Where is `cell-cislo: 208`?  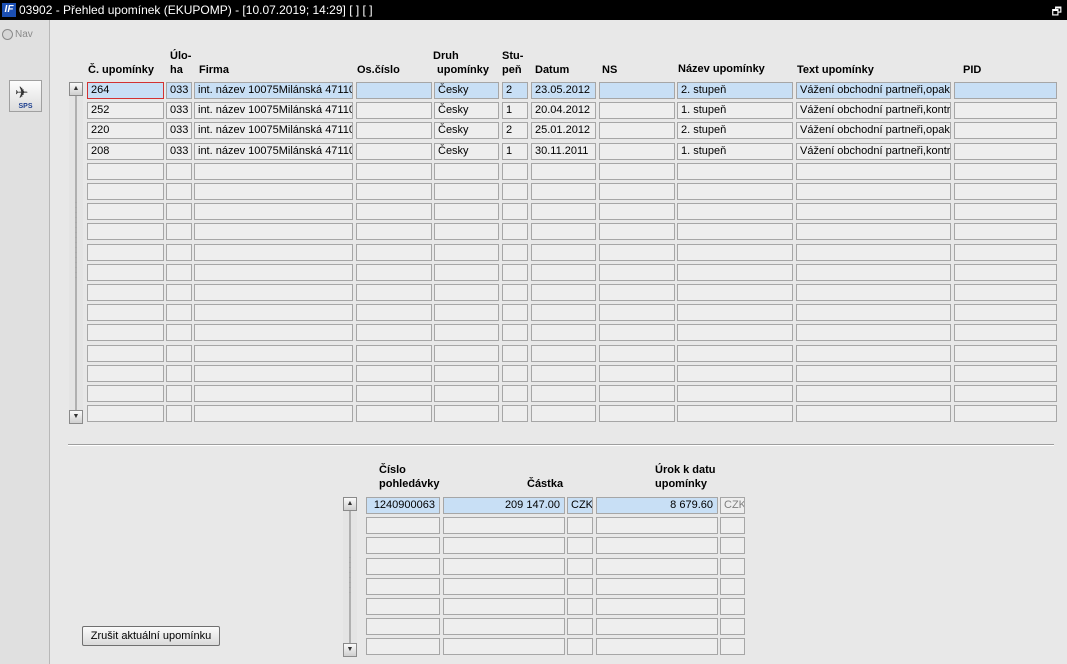
cell-cislo: 208 is located at coordinates (125, 151).